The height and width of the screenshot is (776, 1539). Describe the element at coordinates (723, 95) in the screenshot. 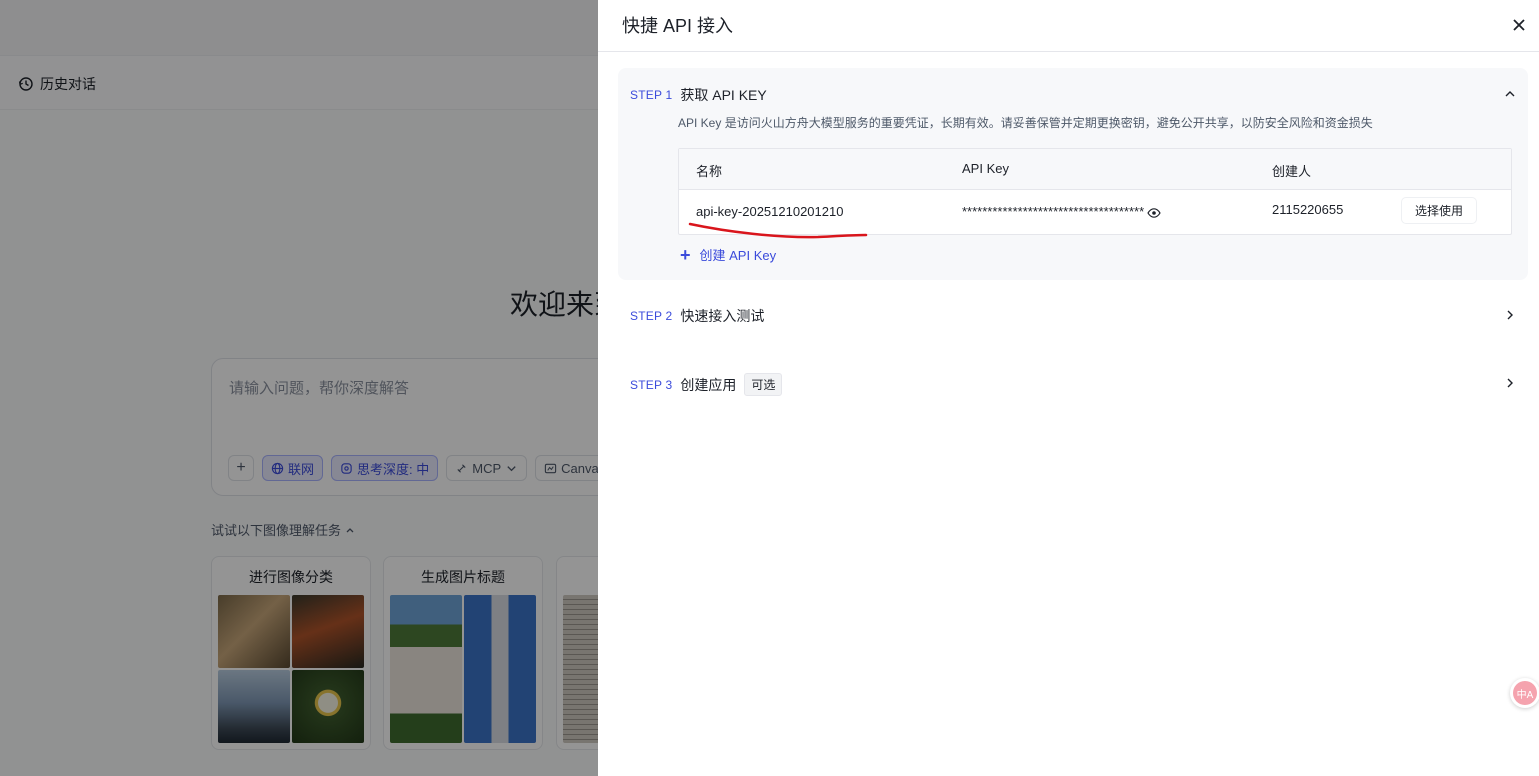

I see `step1-title: 获取 API KEY` at that location.